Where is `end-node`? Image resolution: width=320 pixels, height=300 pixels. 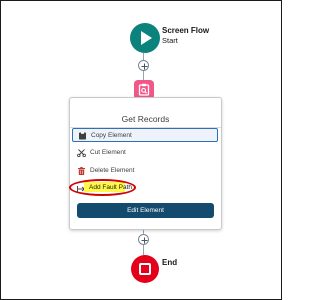 end-node is located at coordinates (145, 269).